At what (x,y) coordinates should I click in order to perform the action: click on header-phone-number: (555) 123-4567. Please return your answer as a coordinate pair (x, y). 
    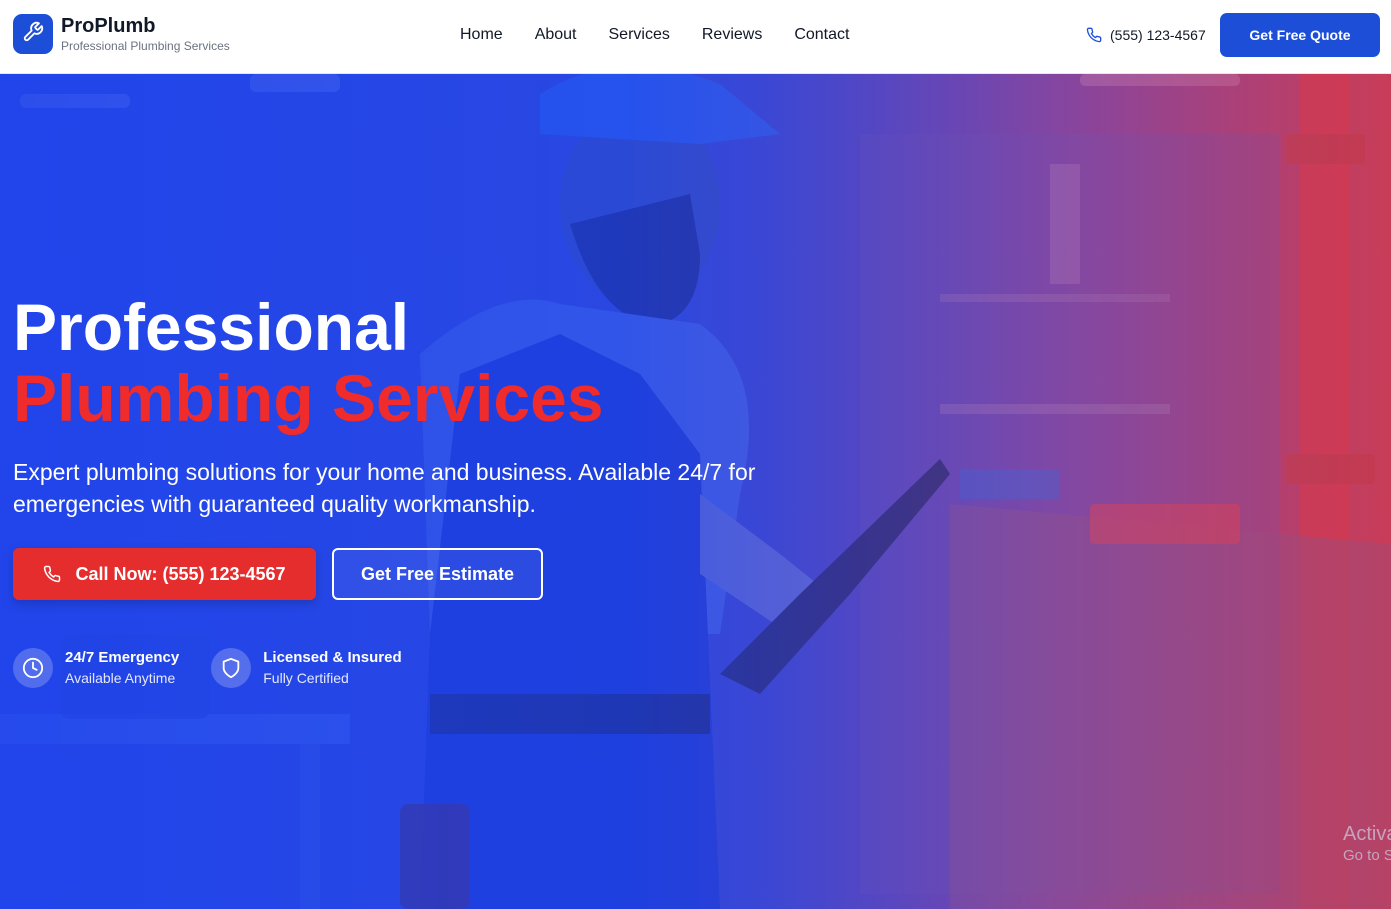
    Looking at the image, I should click on (1158, 35).